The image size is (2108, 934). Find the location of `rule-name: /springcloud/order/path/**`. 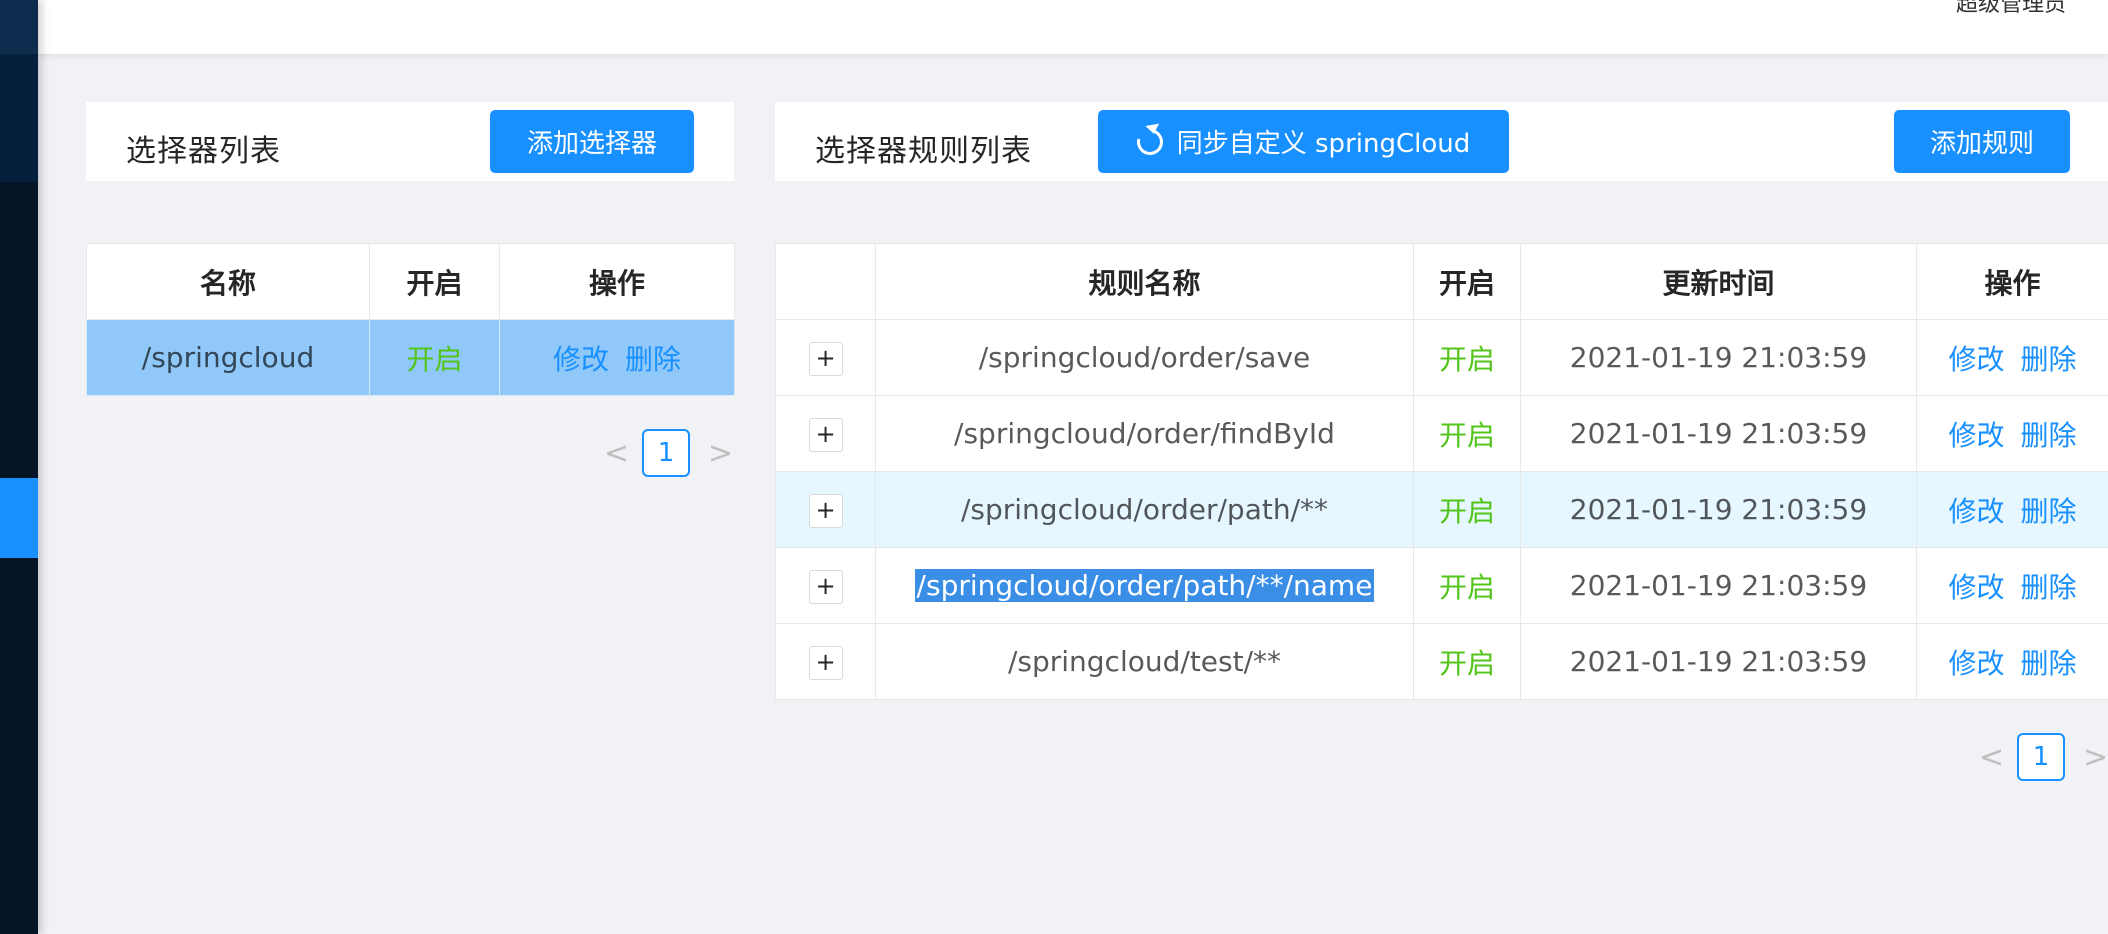

rule-name: /springcloud/order/path/** is located at coordinates (1144, 509).